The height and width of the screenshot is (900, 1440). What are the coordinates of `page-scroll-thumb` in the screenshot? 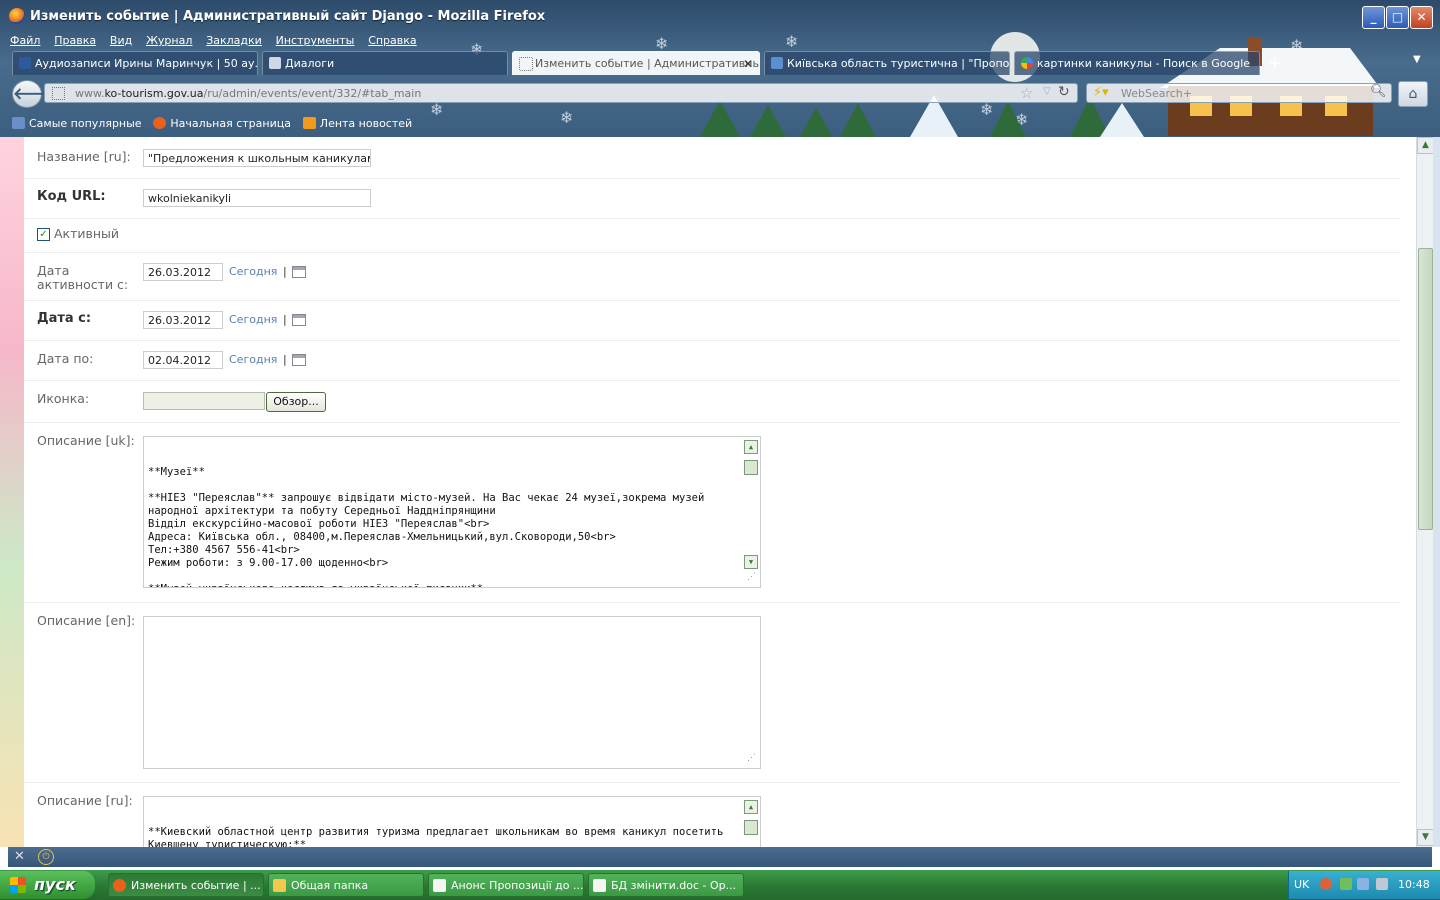 It's located at (1425, 389).